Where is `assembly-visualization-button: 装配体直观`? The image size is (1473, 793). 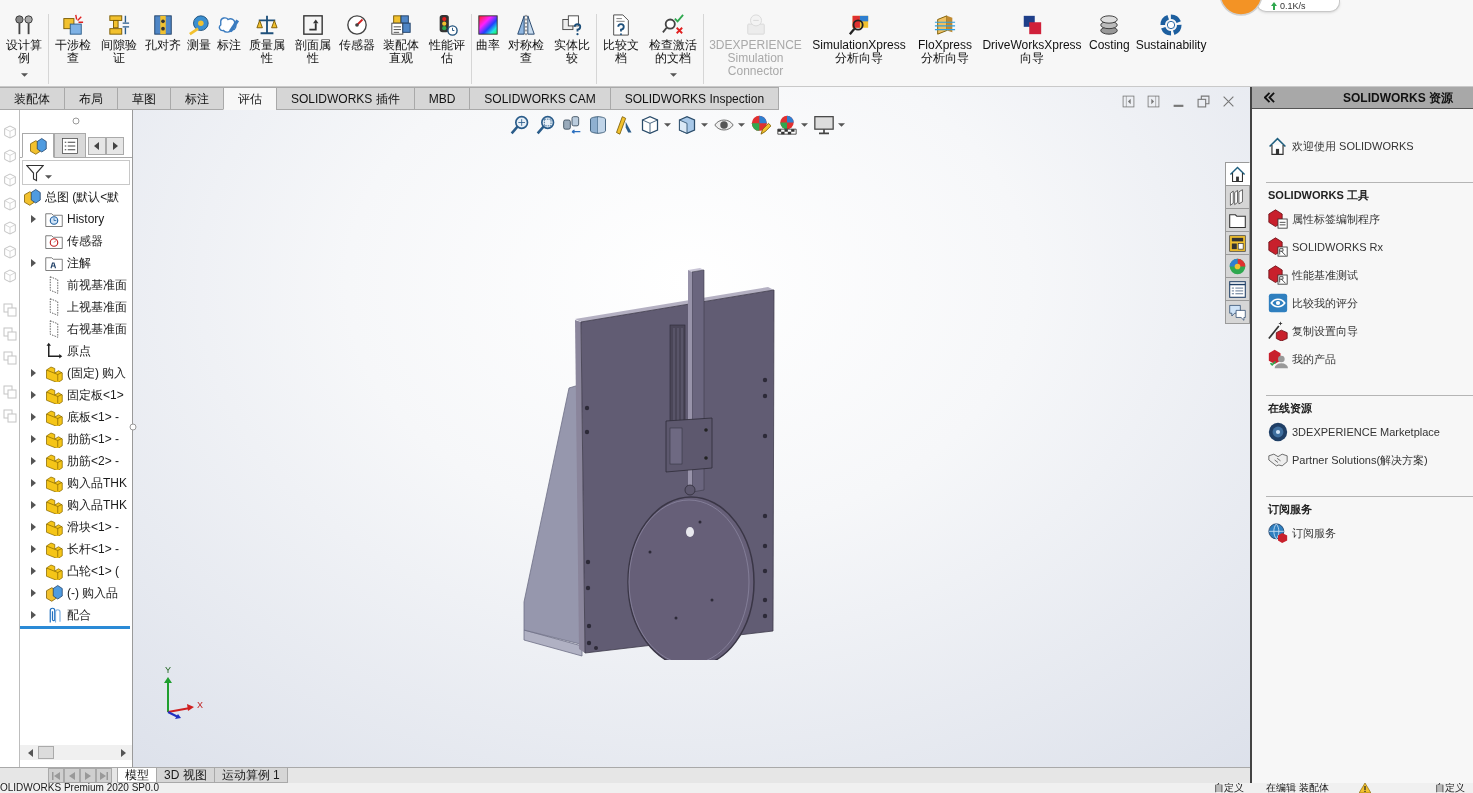 assembly-visualization-button: 装配体直观 is located at coordinates (401, 39).